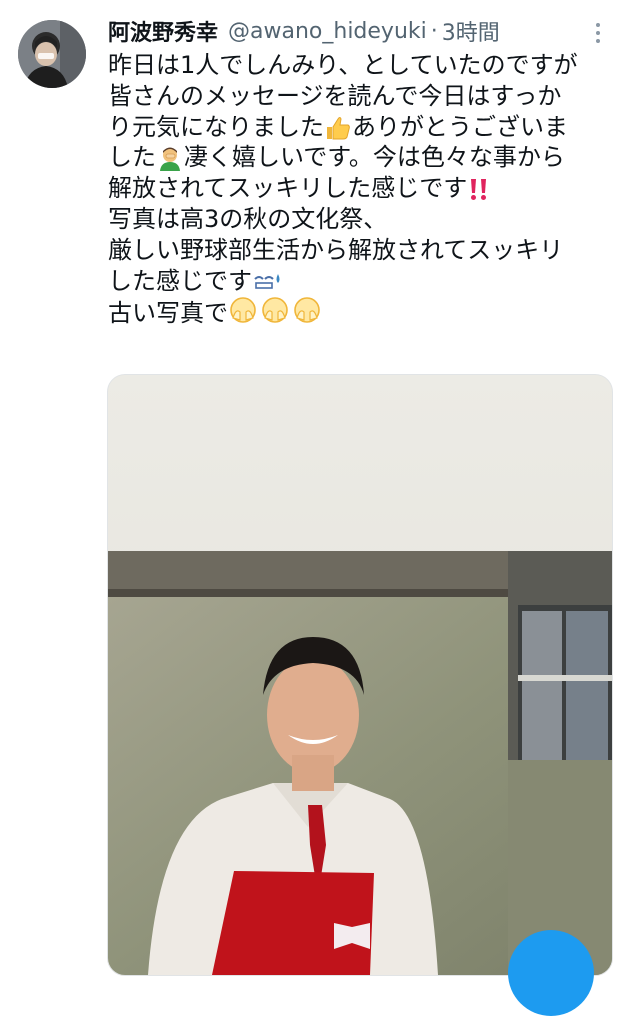 The height and width of the screenshot is (1016, 632). I want to click on facepalm-icon-group, so click(276, 314).